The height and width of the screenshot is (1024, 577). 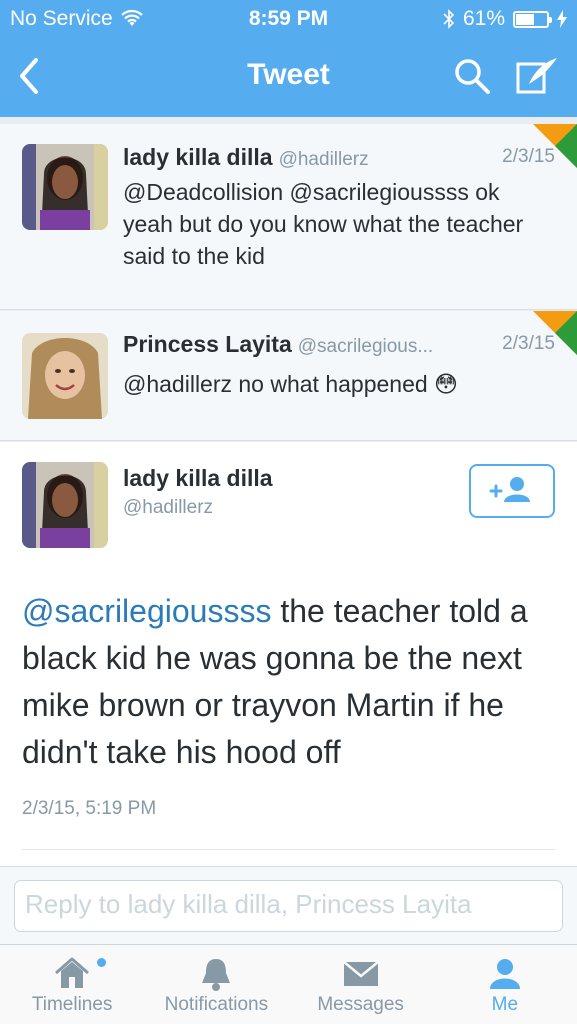 What do you see at coordinates (146, 611) in the screenshot?
I see `mention-link: @sacrilegioussss` at bounding box center [146, 611].